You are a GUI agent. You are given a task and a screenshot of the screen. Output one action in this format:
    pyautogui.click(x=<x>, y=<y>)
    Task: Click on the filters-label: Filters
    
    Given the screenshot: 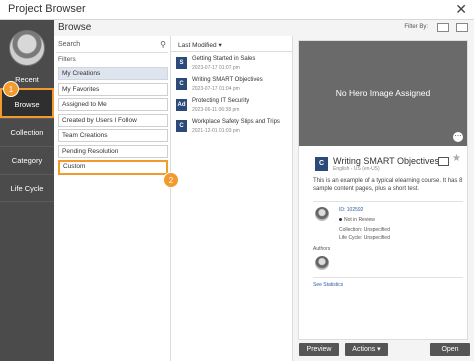 What is the action you would take?
    pyautogui.click(x=67, y=59)
    